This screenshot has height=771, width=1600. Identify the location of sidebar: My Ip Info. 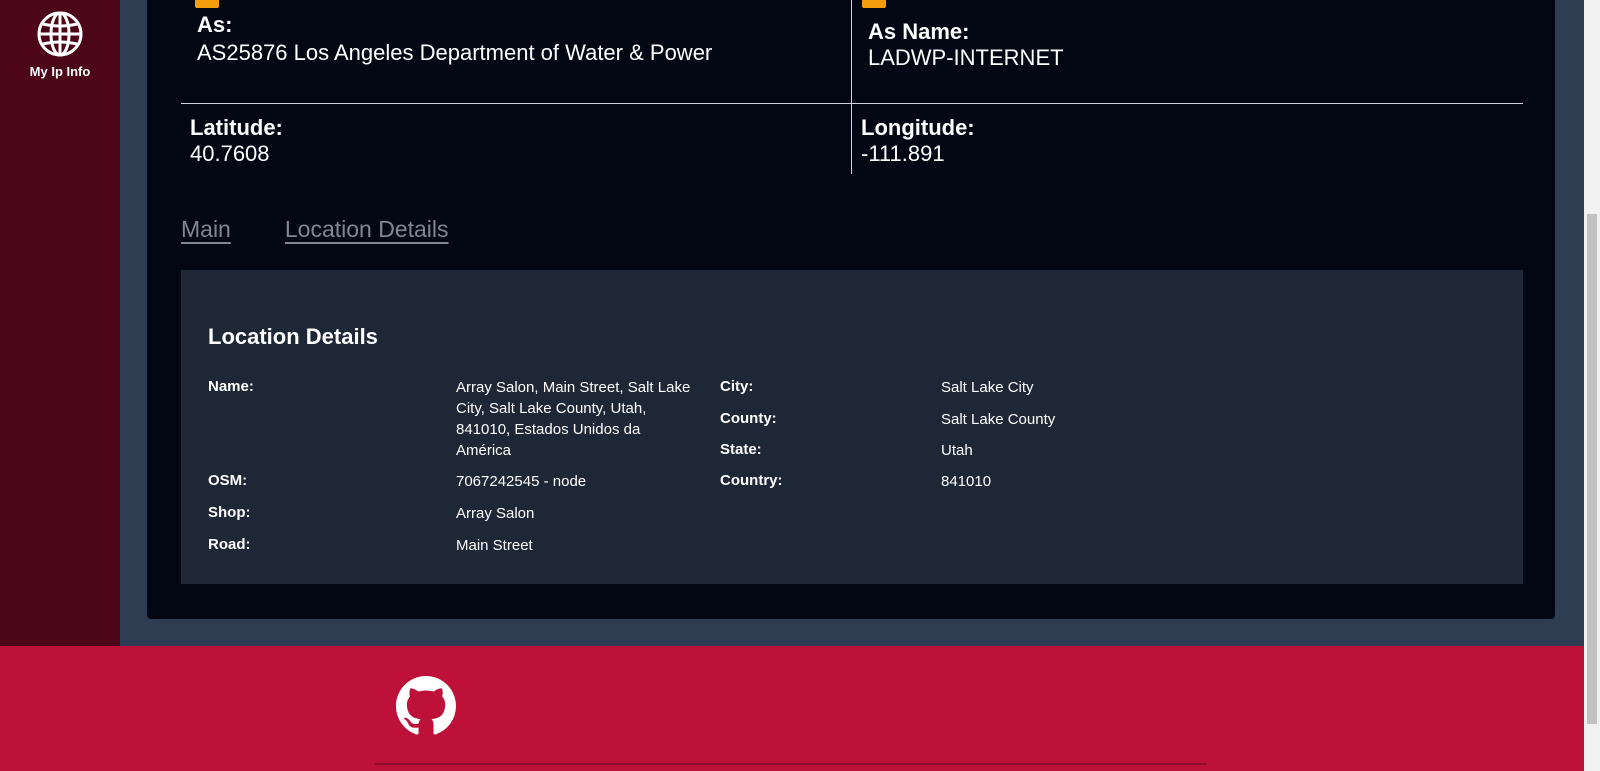
(60, 323).